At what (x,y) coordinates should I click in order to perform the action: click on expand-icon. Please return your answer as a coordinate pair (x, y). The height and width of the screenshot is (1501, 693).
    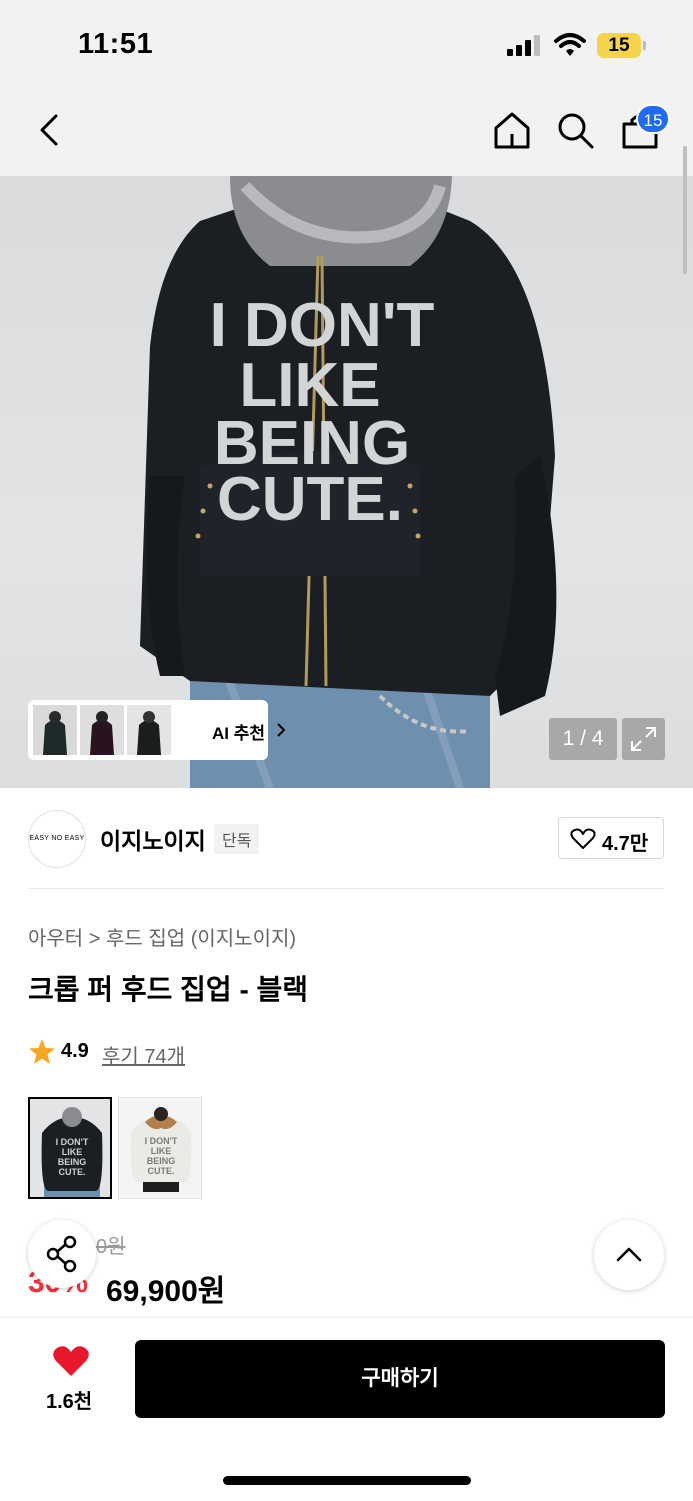
    Looking at the image, I should click on (643, 739).